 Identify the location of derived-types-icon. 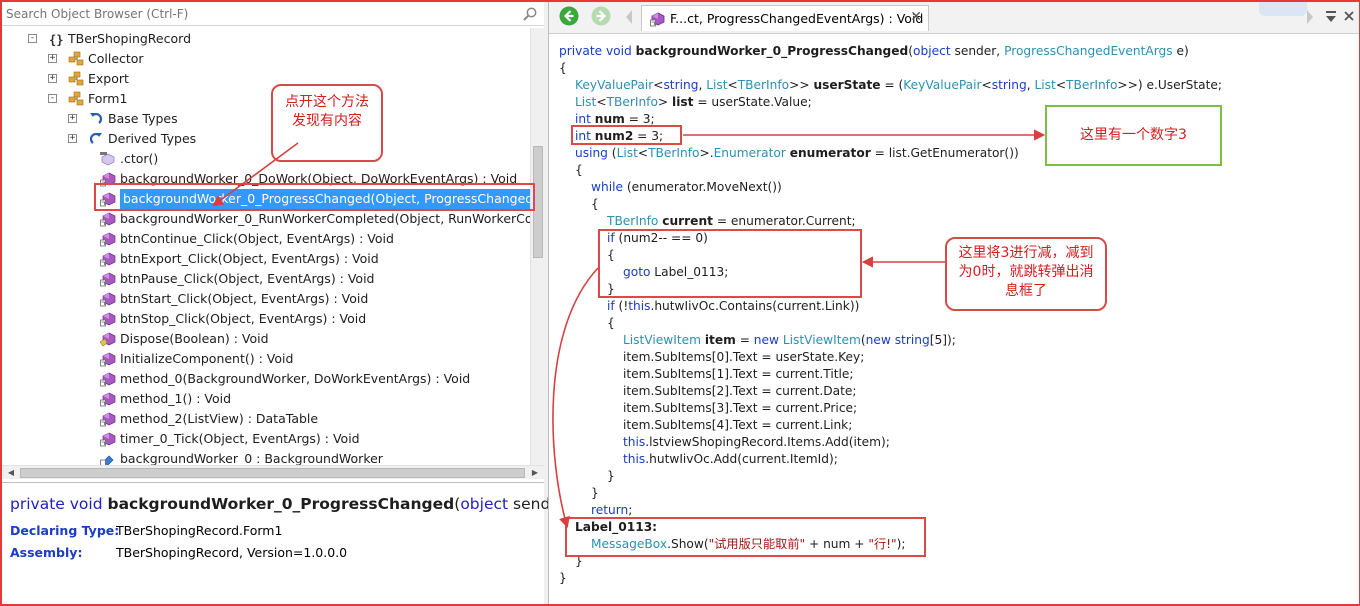
(96, 139).